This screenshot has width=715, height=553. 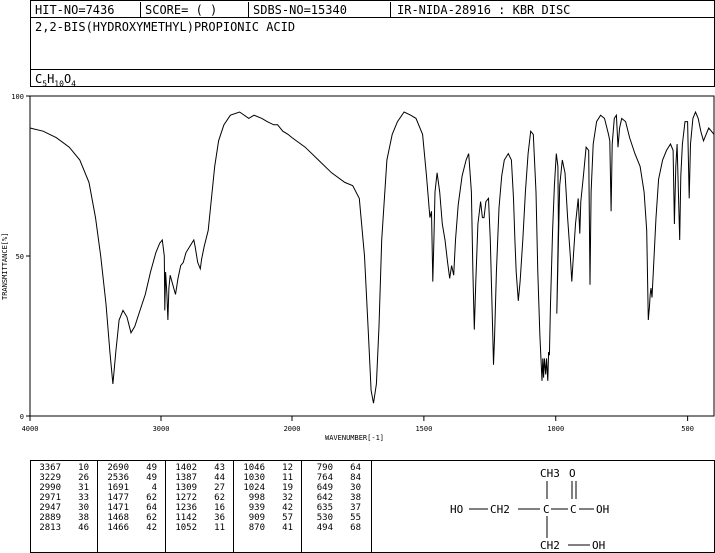 What do you see at coordinates (337, 468) in the screenshot?
I see `peak-row: 790 64` at bounding box center [337, 468].